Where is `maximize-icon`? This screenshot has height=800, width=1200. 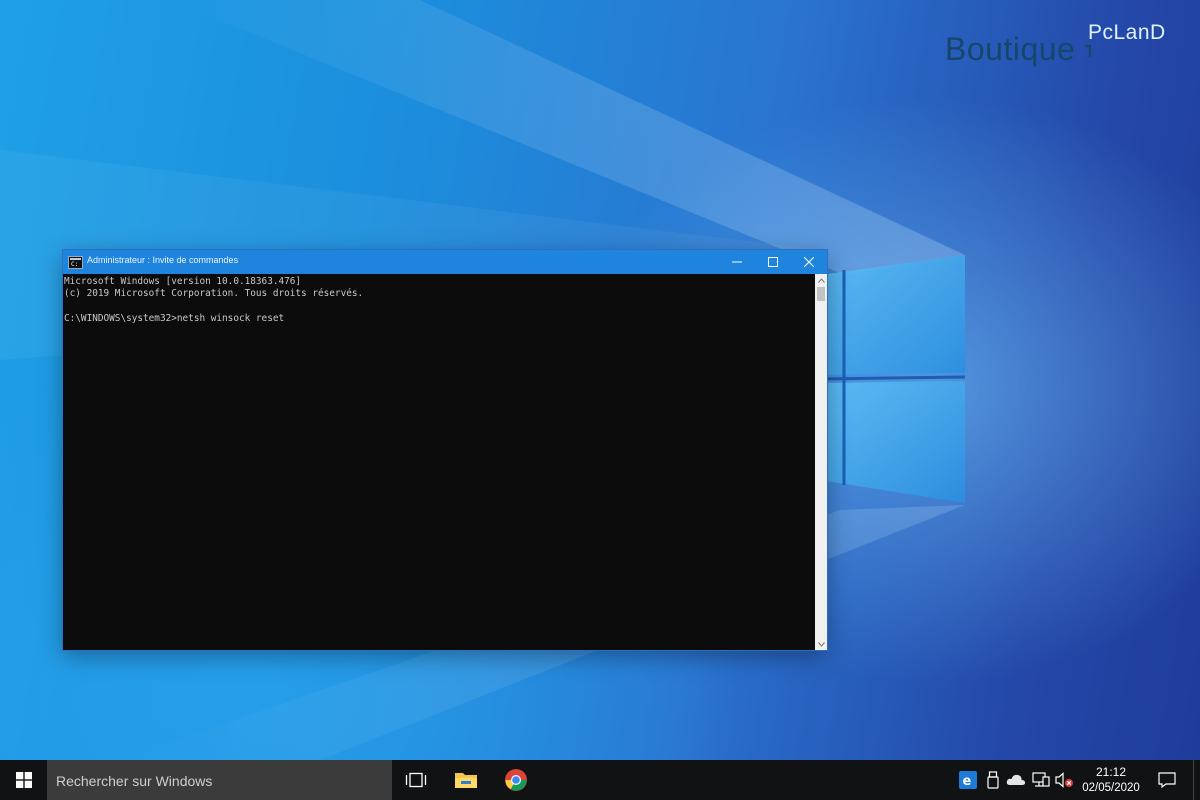 maximize-icon is located at coordinates (773, 262).